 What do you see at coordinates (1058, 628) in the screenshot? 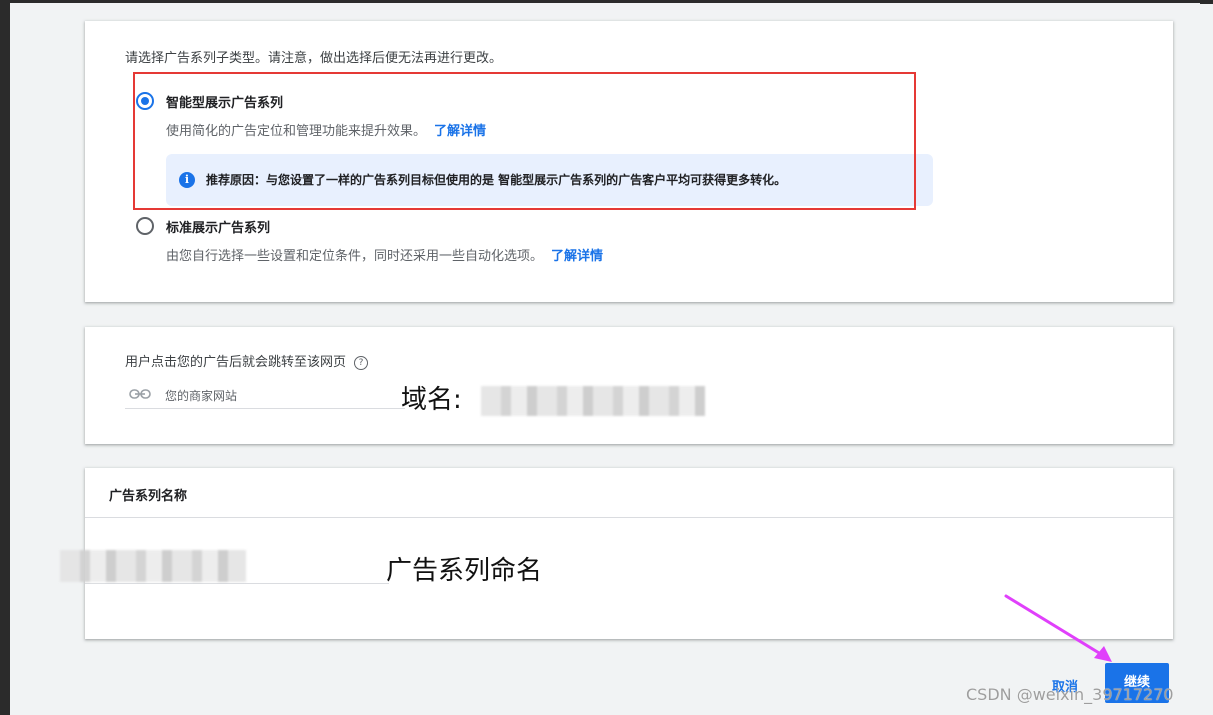
I see `magenta-arrow-annotation` at bounding box center [1058, 628].